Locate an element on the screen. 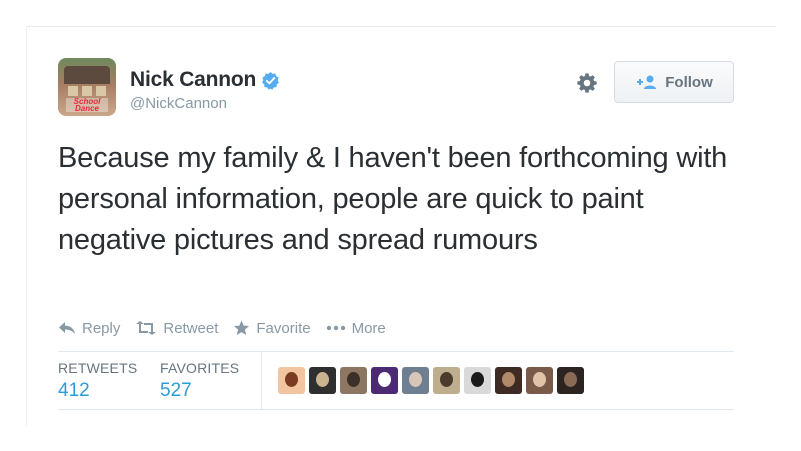 Image resolution: width=801 pixels, height=451 pixels. favoriter-avatars is located at coordinates (433, 380).